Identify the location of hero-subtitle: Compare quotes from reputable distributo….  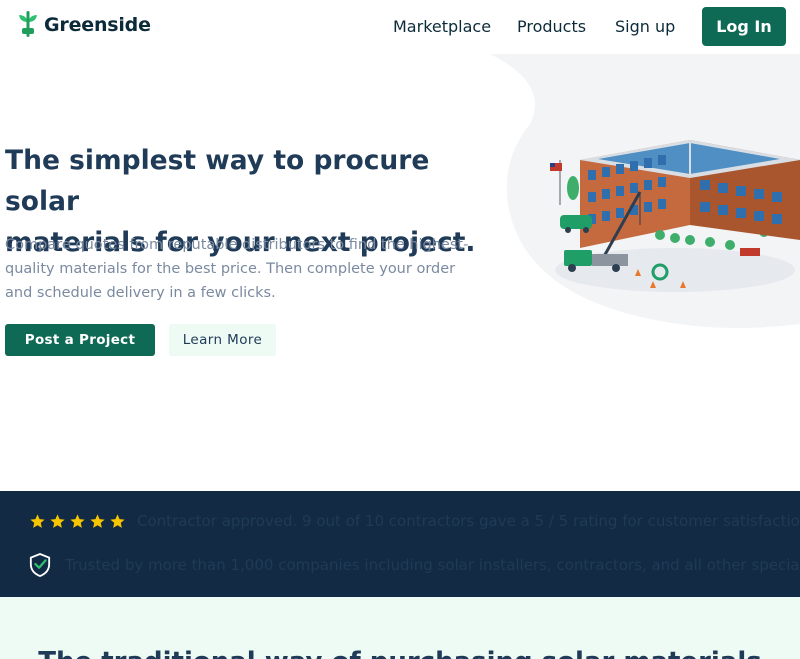
(237, 269).